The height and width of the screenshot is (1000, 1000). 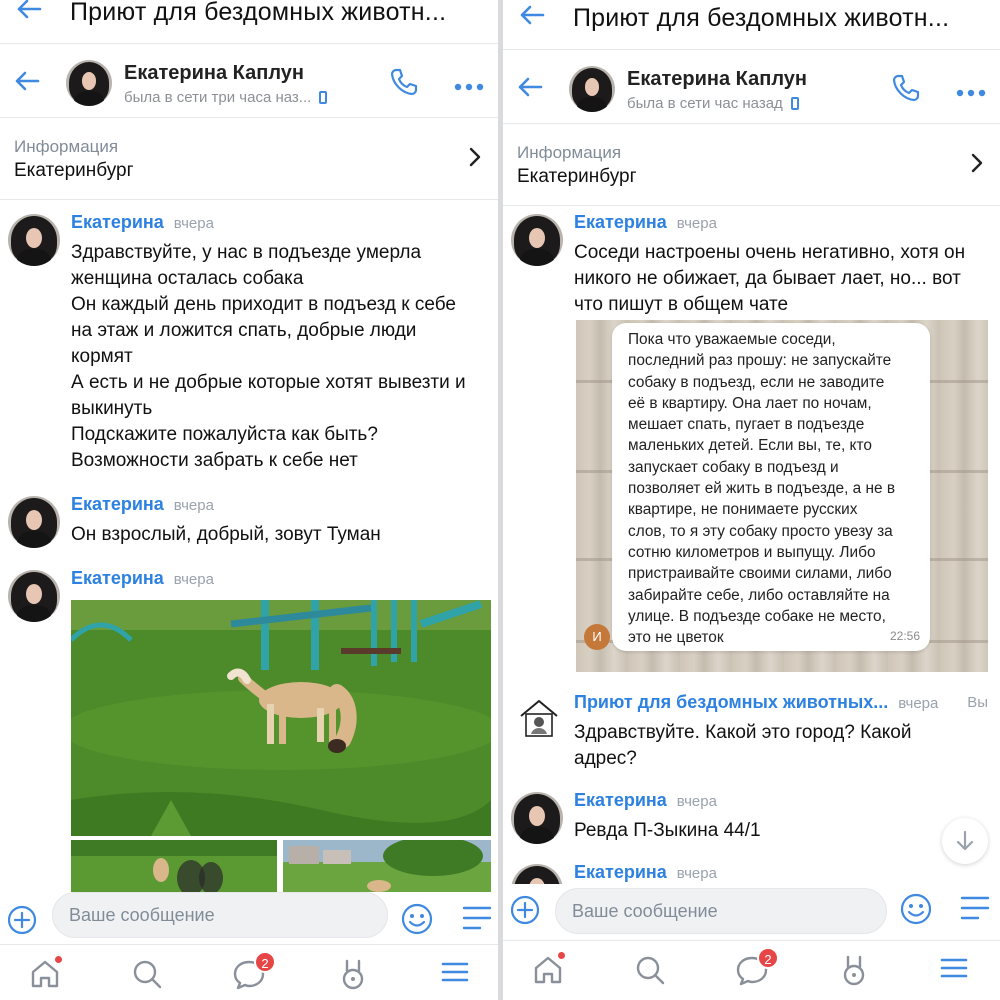 I want to click on sent-by-you-label: Вы, so click(x=977, y=702).